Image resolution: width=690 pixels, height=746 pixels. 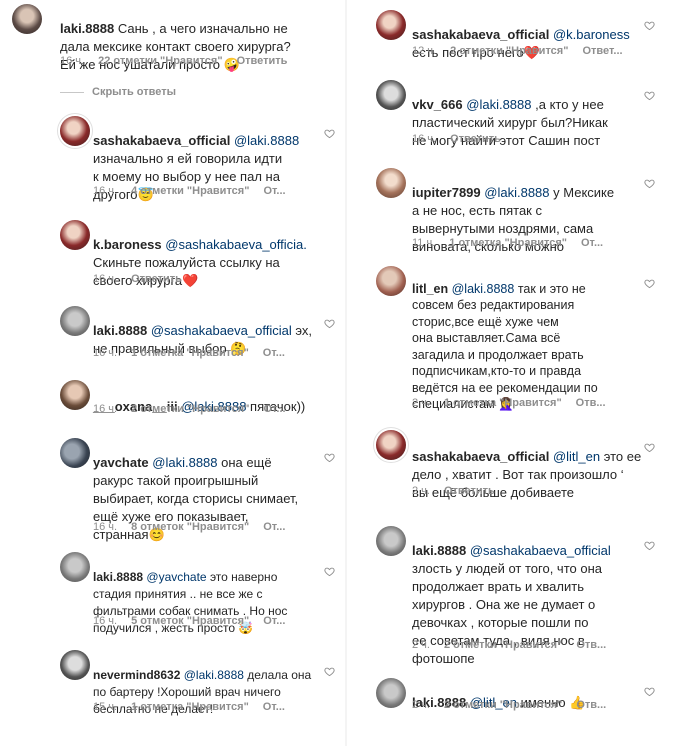 I want to click on likes-count: 22 отметки "Нравится", so click(x=160, y=61).